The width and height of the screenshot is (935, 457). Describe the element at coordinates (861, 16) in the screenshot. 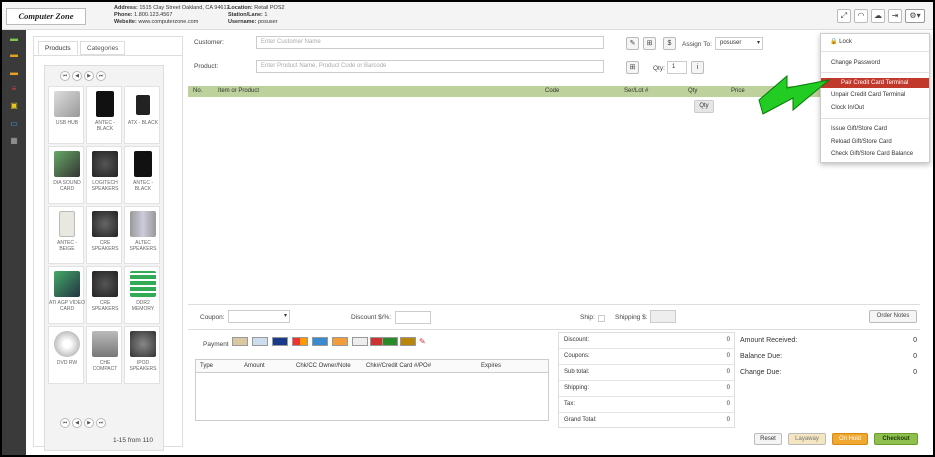

I see `wifi-icon: ◠` at that location.